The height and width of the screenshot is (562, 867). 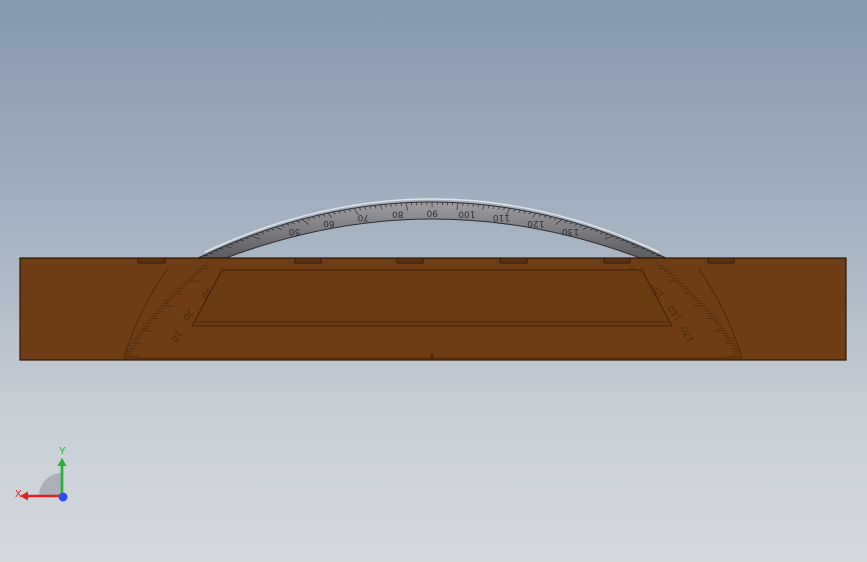 I want to click on dial-label: 90, so click(x=432, y=213).